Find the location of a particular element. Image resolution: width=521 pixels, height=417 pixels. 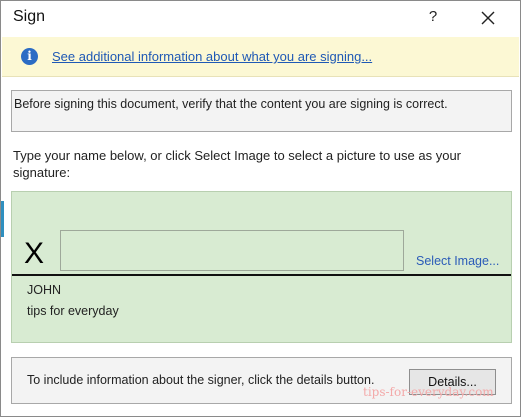

close-icon is located at coordinates (488, 18).